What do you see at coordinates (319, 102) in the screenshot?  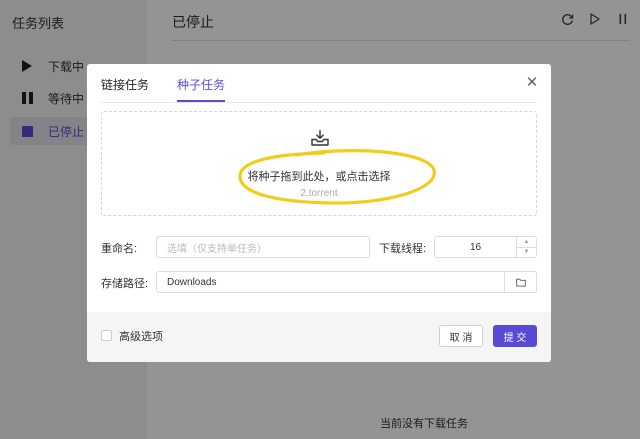 I see `tab-divider` at bounding box center [319, 102].